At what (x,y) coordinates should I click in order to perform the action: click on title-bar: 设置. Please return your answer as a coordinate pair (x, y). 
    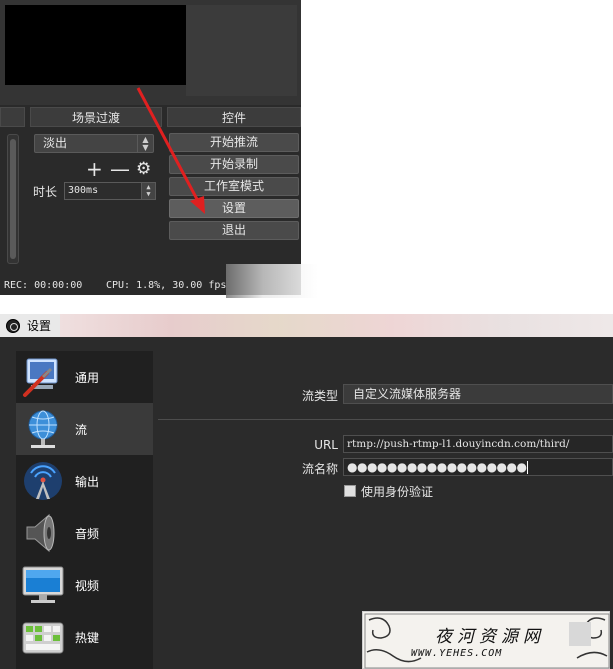
    Looking at the image, I should click on (306, 325).